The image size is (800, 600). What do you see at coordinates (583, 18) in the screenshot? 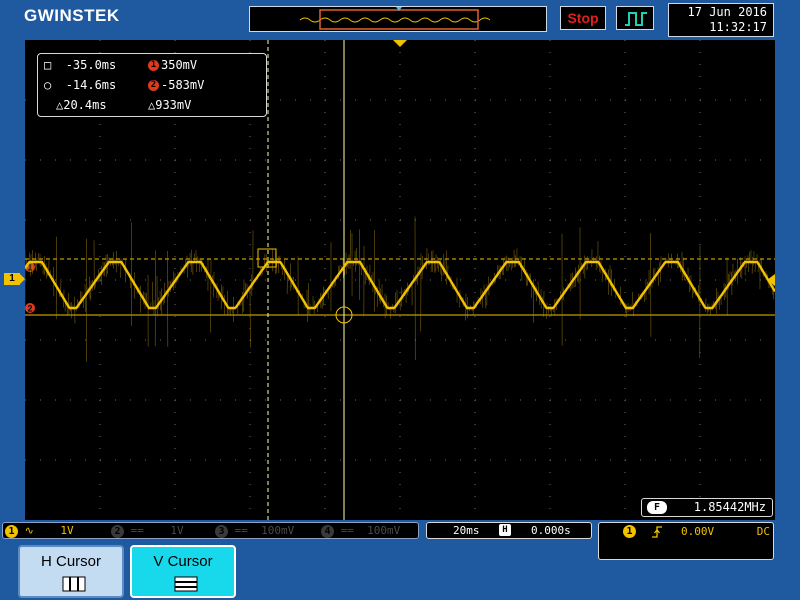
I see `run-stop-status: Stop` at bounding box center [583, 18].